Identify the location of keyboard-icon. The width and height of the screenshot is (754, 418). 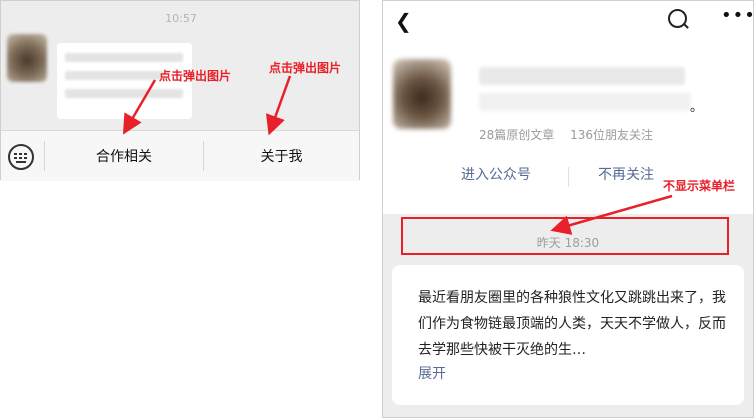
(21, 157).